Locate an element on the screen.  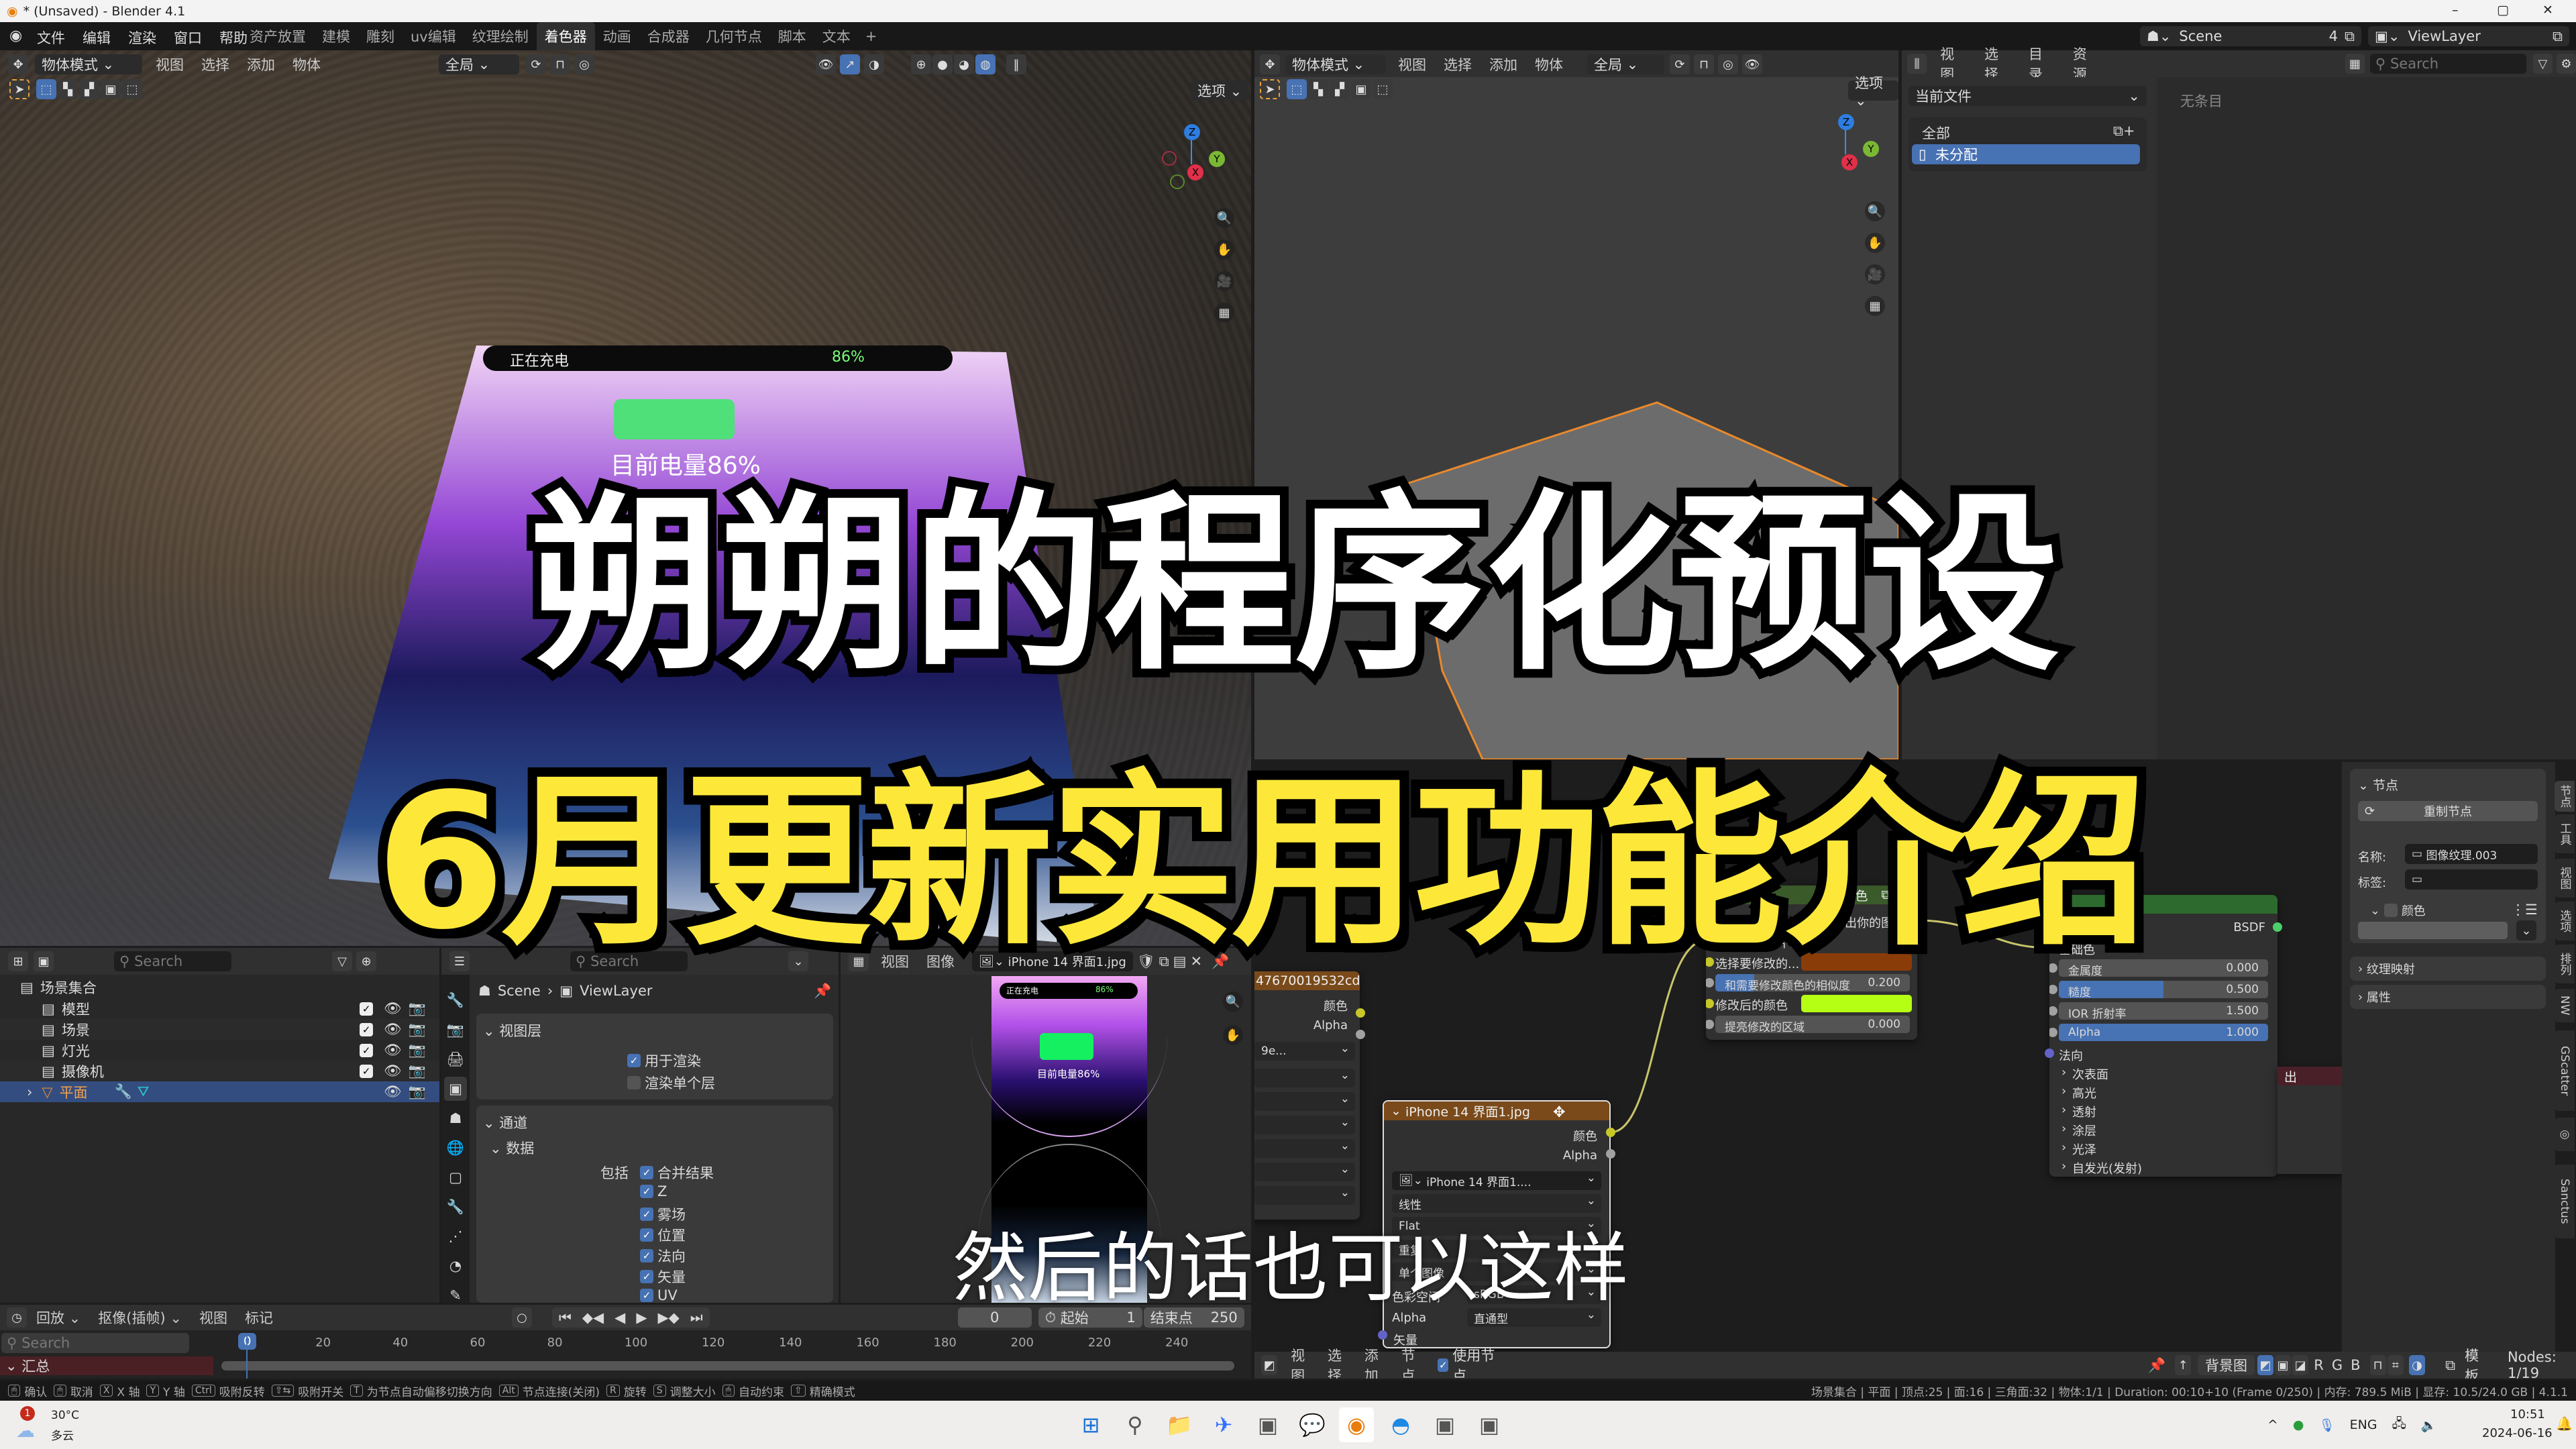
taskbar-start-icon: ⊞ is located at coordinates (1090, 1424).